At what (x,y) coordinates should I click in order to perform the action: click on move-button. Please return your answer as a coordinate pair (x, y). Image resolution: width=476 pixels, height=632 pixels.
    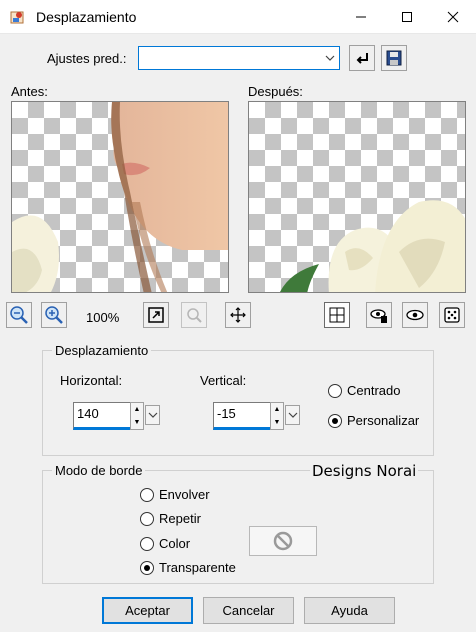
    Looking at the image, I should click on (238, 315).